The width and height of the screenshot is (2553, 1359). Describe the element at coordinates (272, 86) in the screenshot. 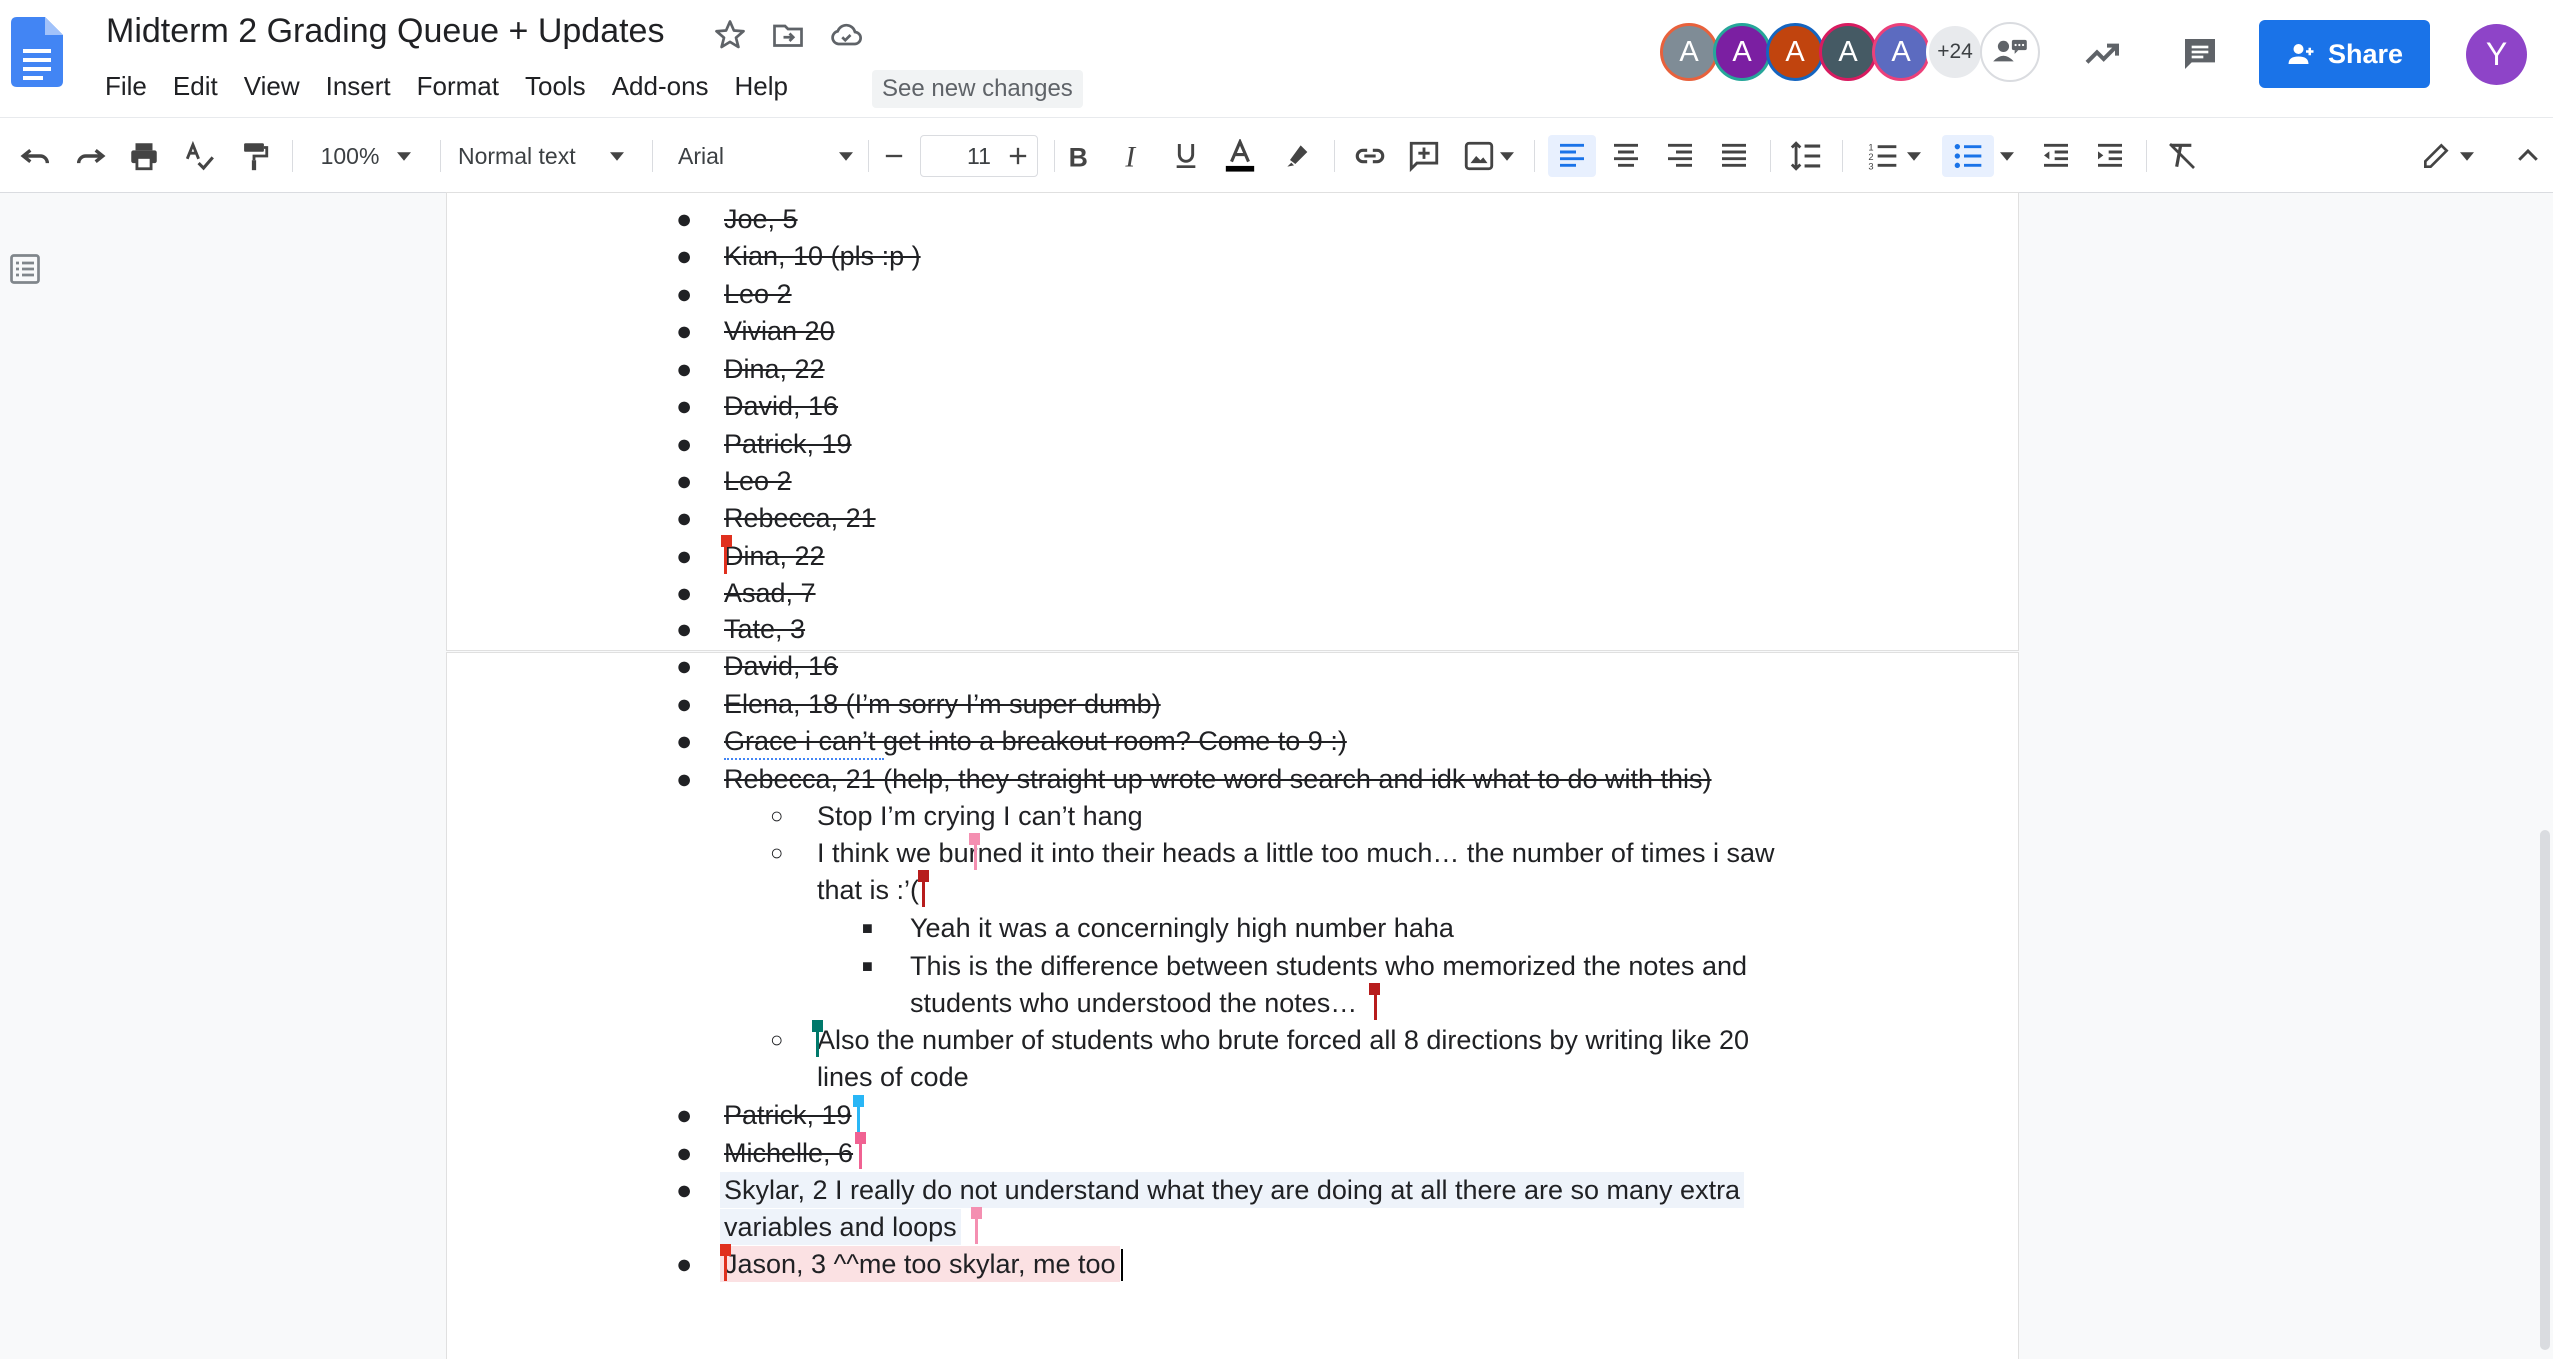

I see `menu-view: View` at that location.